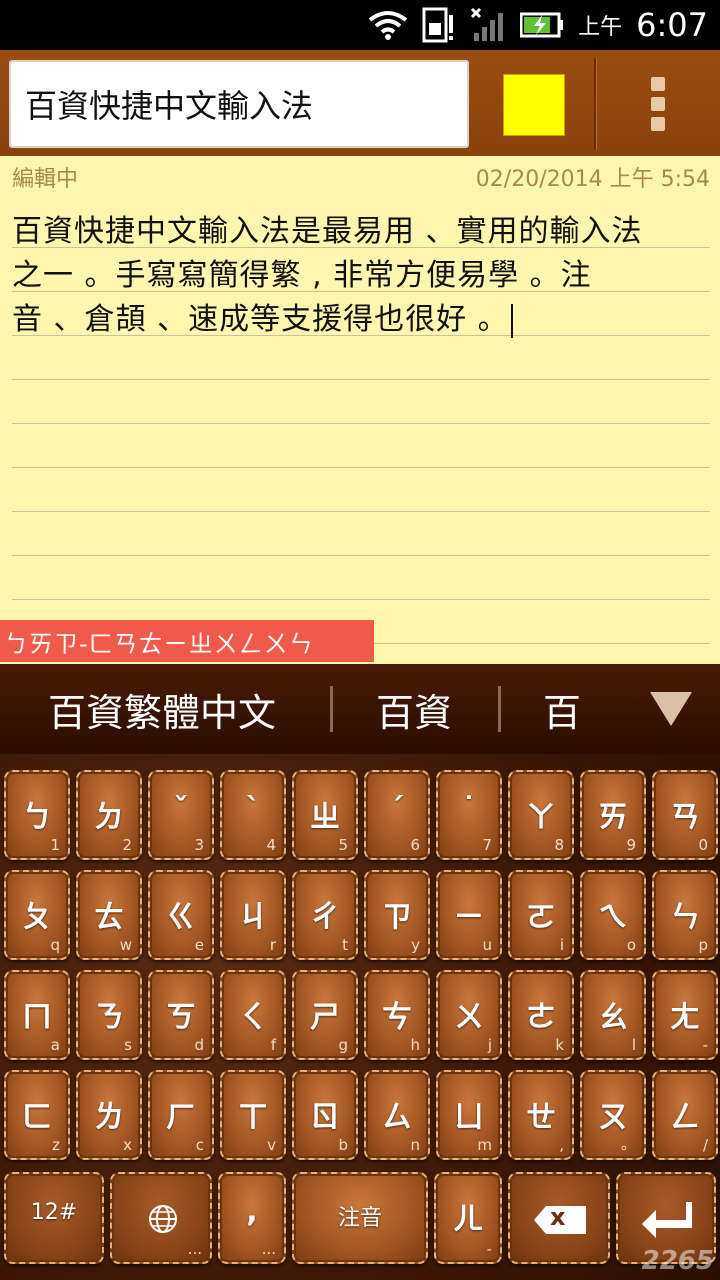 The width and height of the screenshot is (720, 1280). What do you see at coordinates (199, 845) in the screenshot?
I see `key-sub-label: 3` at bounding box center [199, 845].